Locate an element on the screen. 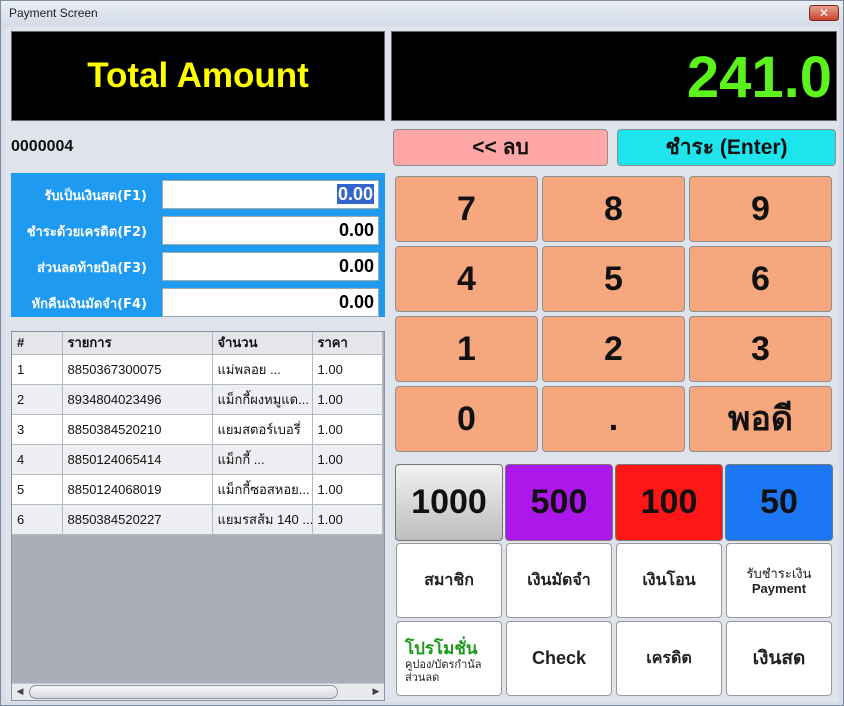  credit-button-label: เครดิต is located at coordinates (669, 658).